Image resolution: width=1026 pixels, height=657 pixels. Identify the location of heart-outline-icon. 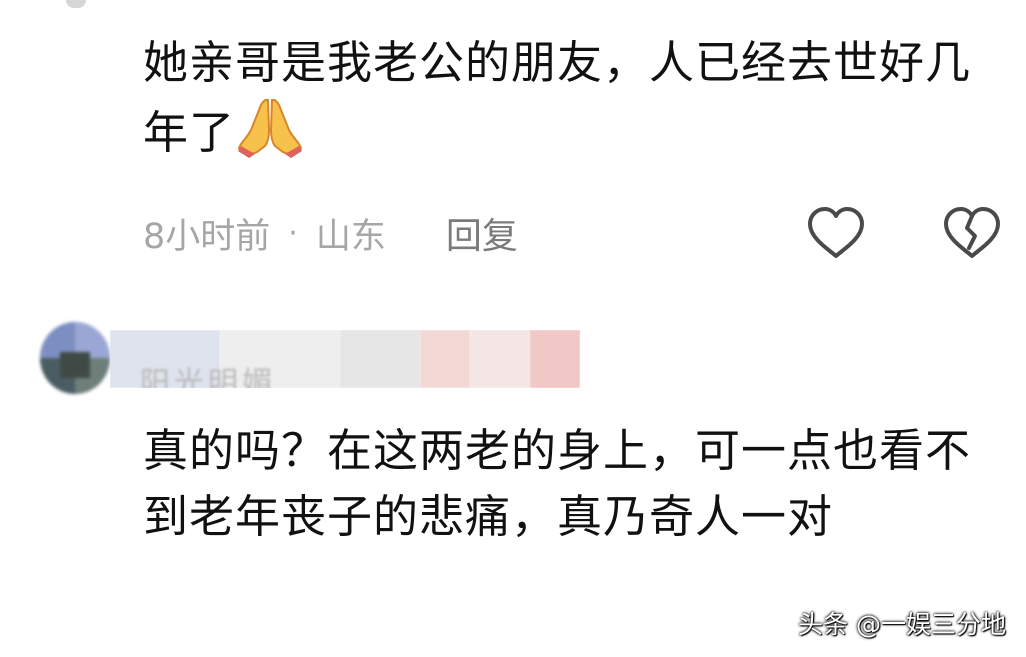
(836, 233).